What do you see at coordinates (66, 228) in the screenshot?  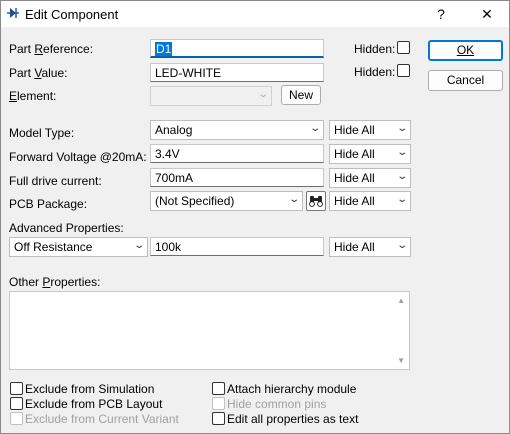 I see `advanced-properties-label: Advanced Properties:` at bounding box center [66, 228].